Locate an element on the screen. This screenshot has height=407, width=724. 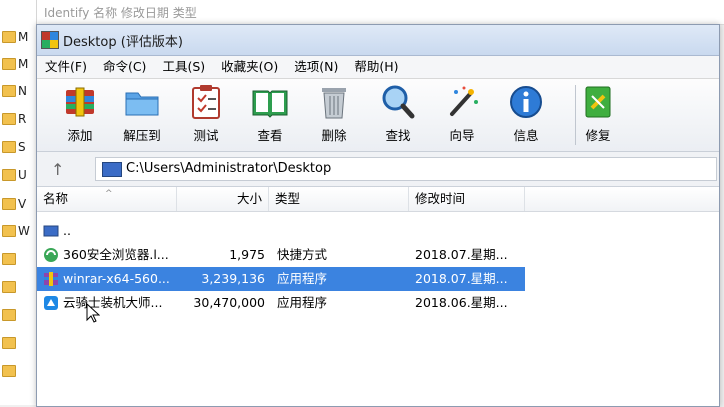
menu-commands: 命令(C) is located at coordinates (124, 67).